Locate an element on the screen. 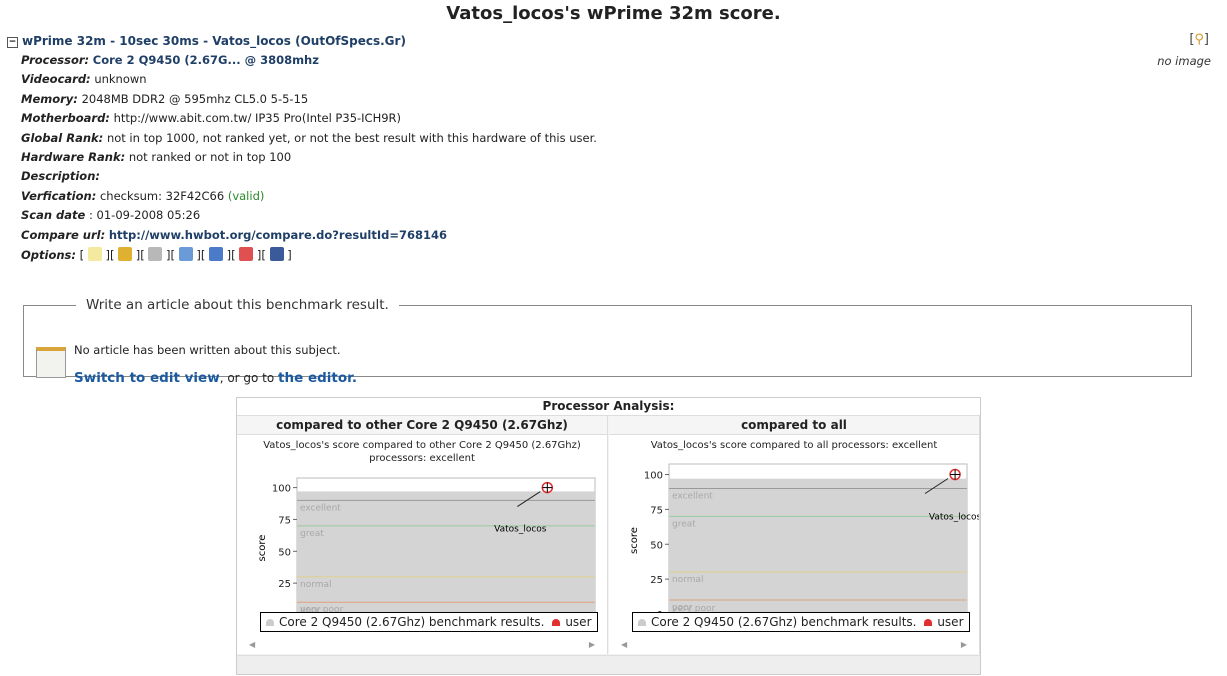 This screenshot has height=676, width=1227. detail-label: Compare url: is located at coordinates (63, 234).